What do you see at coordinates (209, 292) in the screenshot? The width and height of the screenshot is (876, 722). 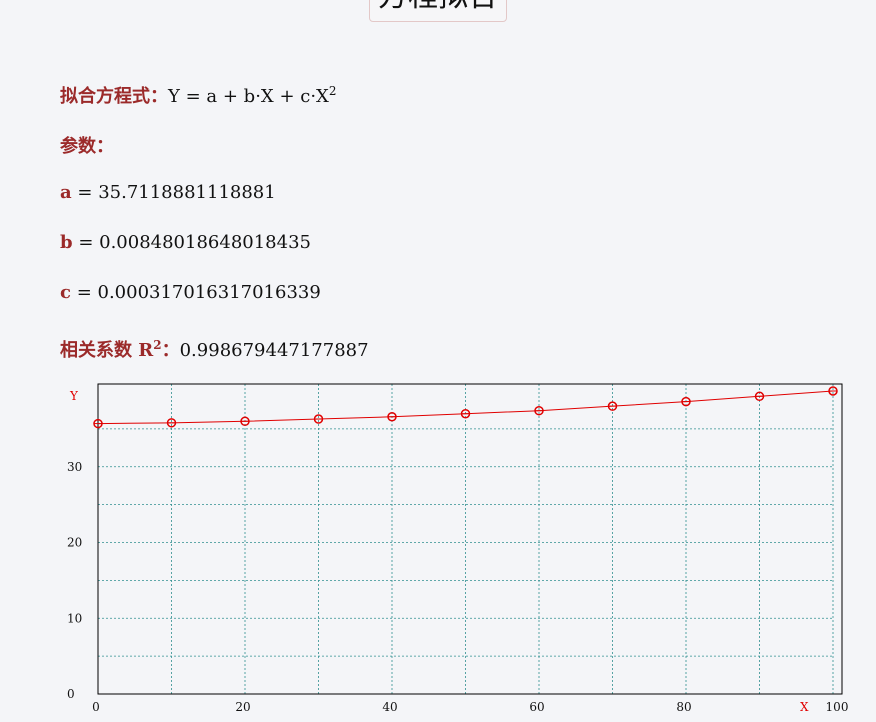 I see `param-c-value: 0.000317016317016339` at bounding box center [209, 292].